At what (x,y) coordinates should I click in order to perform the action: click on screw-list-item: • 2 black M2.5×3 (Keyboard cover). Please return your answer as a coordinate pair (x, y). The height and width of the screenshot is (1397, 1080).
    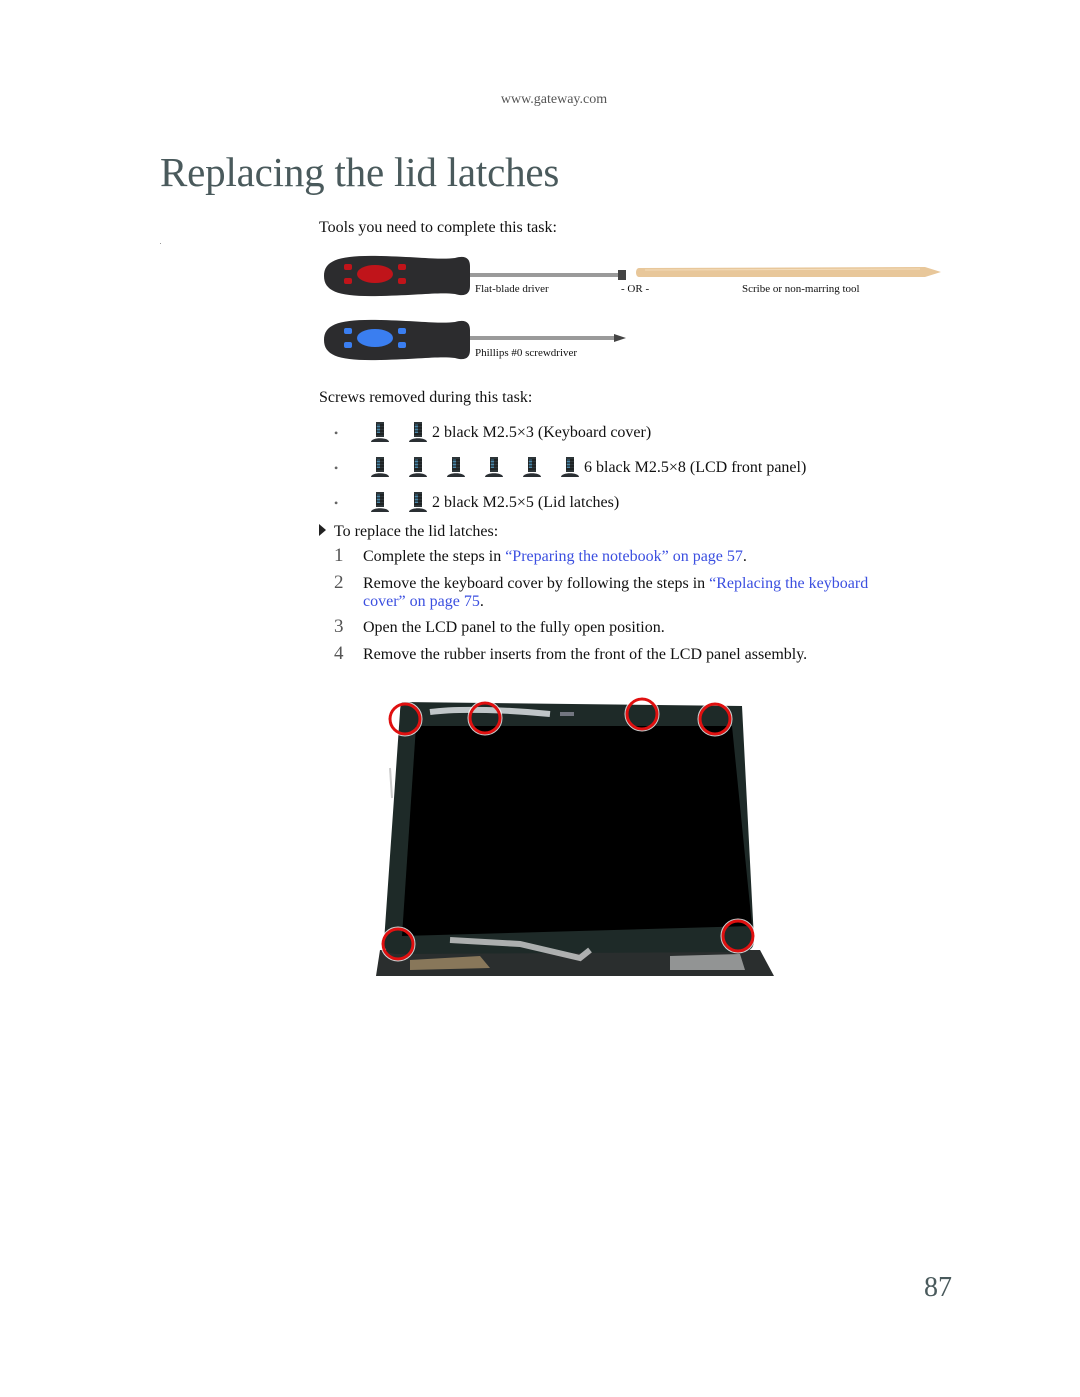
    Looking at the image, I should click on (492, 433).